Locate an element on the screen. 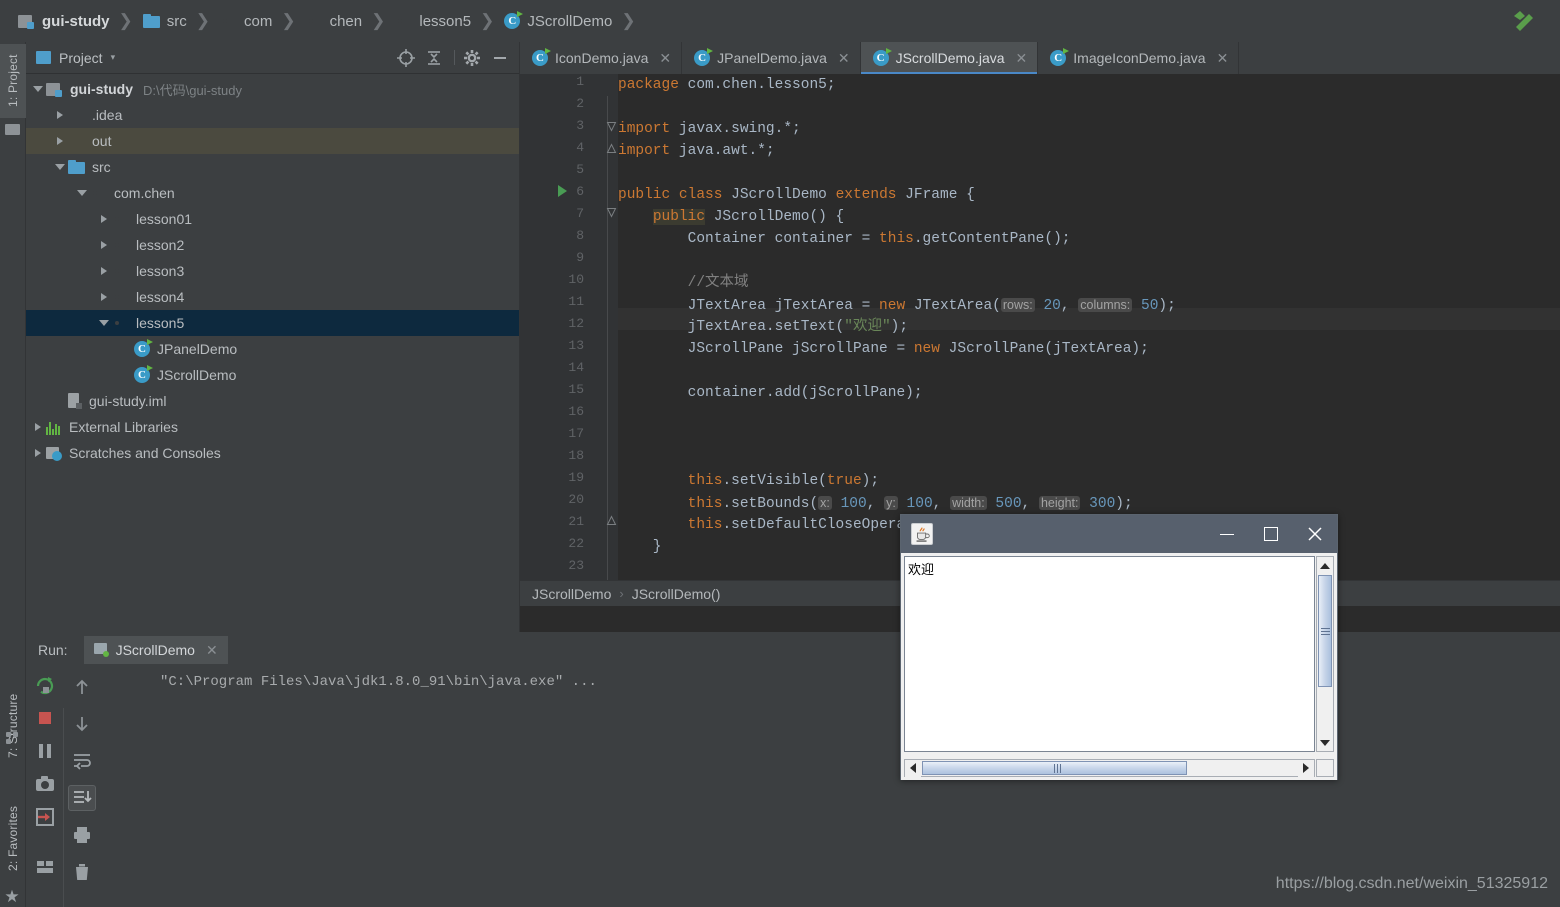  tree-item-lesson01: lesson01 is located at coordinates (272, 219).